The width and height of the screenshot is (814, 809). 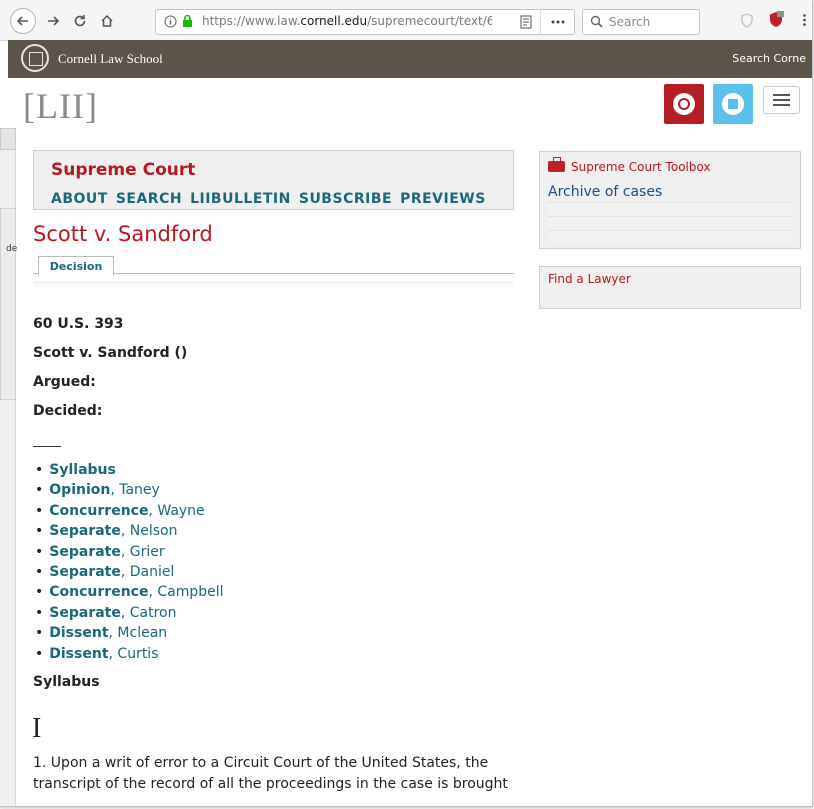 What do you see at coordinates (589, 279) in the screenshot?
I see `find-a-lawyer-link: Find a Lawyer` at bounding box center [589, 279].